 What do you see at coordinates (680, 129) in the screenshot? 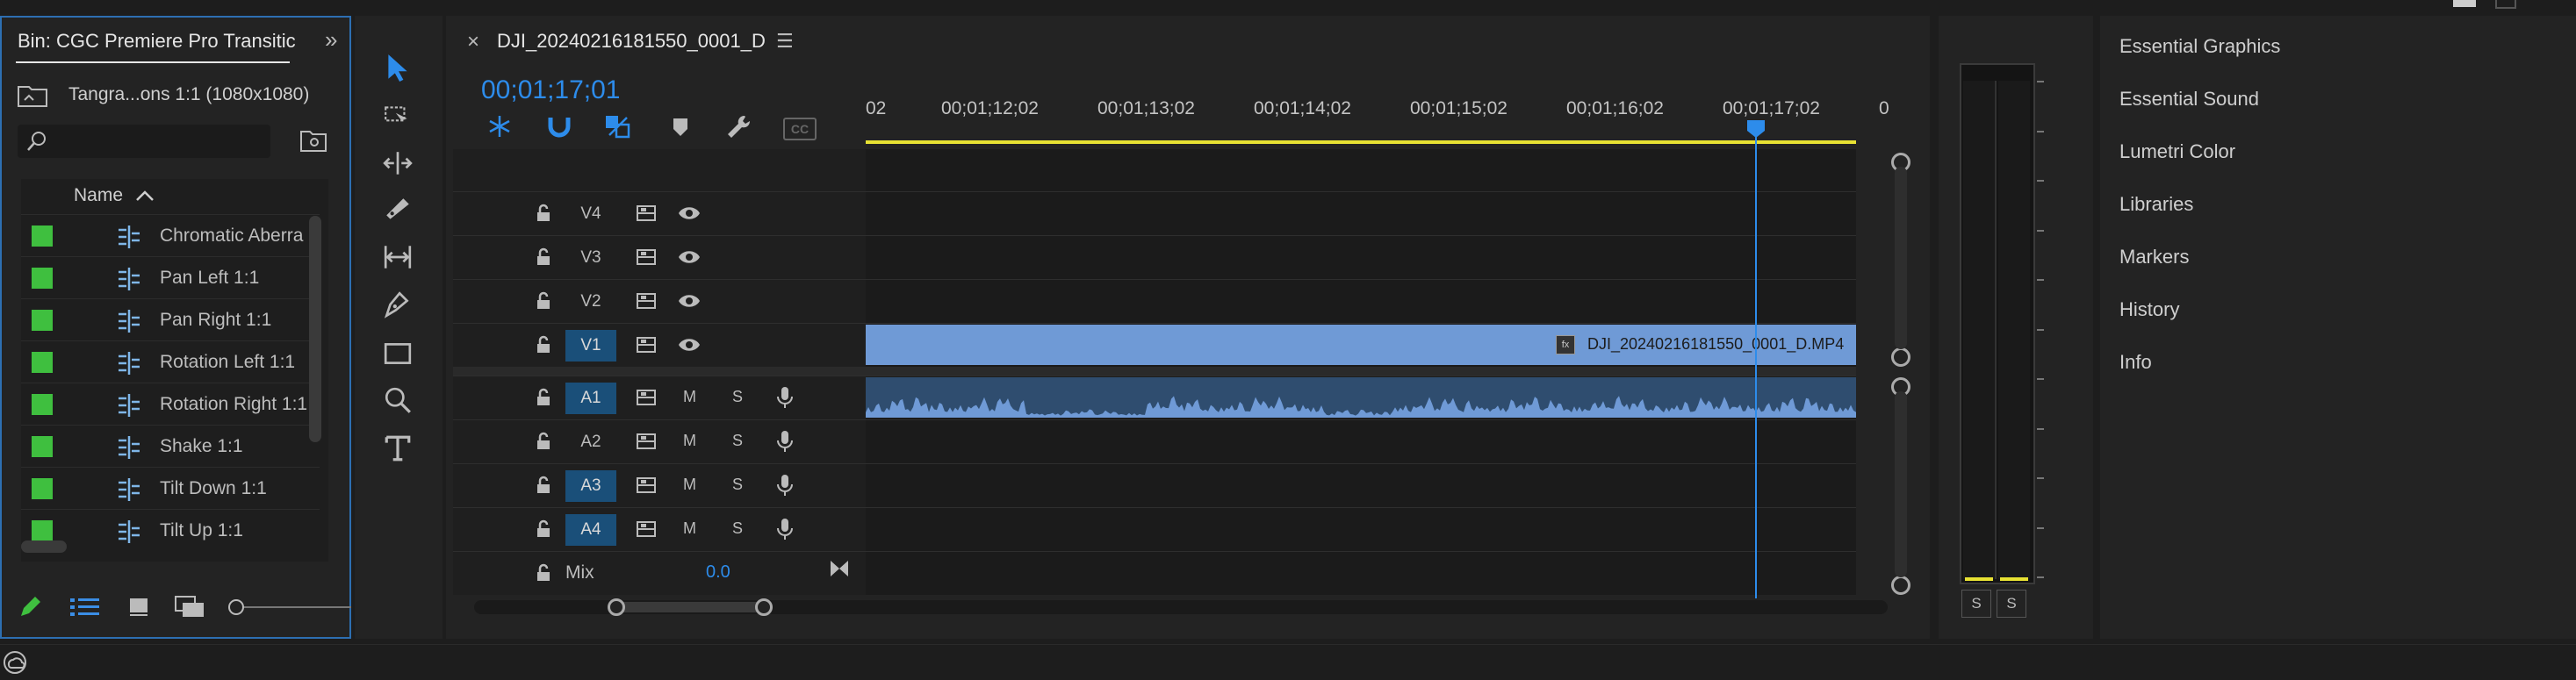
I see `add-marker-icon` at bounding box center [680, 129].